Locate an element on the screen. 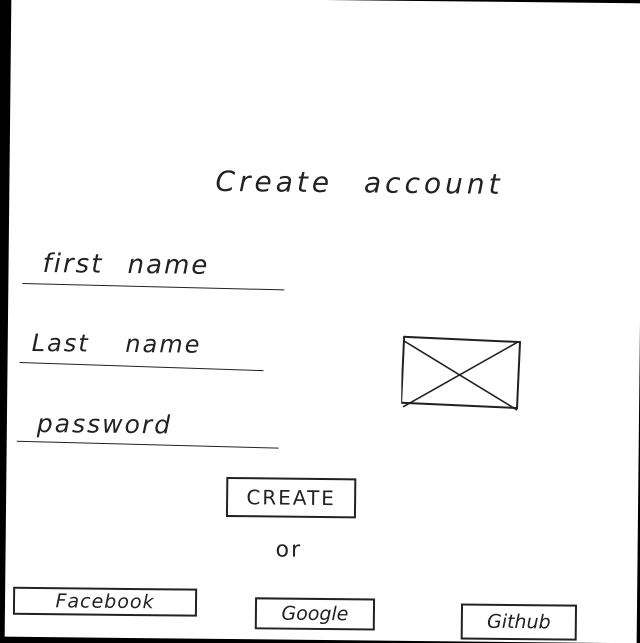 Image resolution: width=640 pixels, height=643 pixels. page-title: Create account is located at coordinates (359, 182).